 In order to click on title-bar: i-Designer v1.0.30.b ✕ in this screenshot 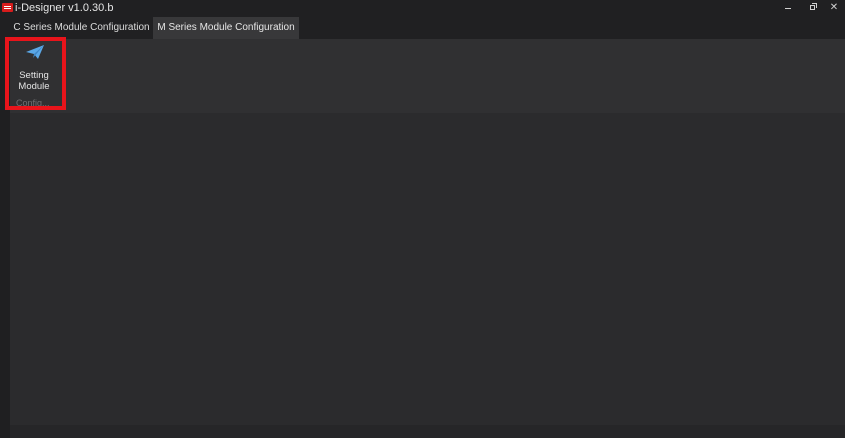, I will do `click(422, 8)`.